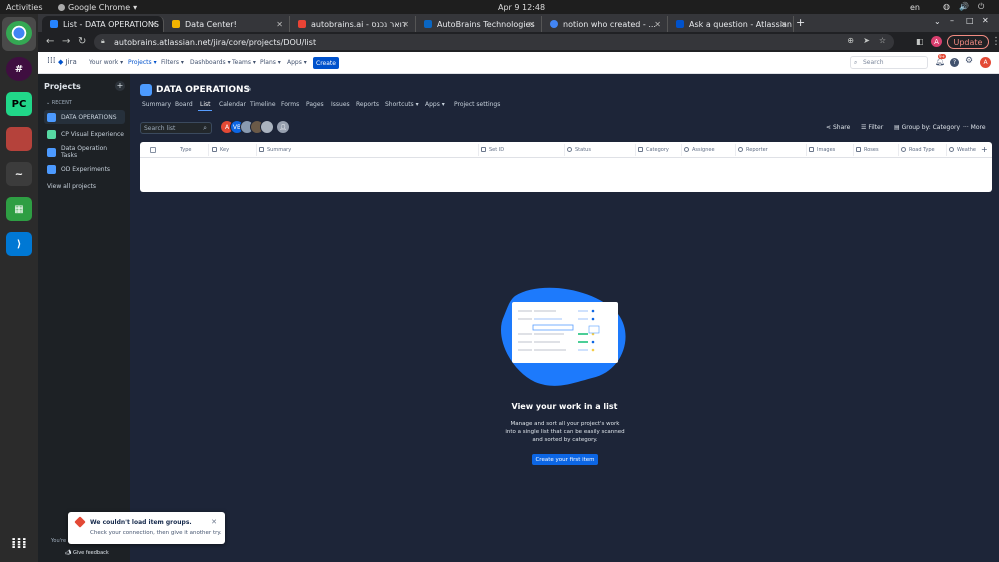 The width and height of the screenshot is (999, 562). What do you see at coordinates (579, 150) in the screenshot?
I see `column-header-status: Status` at bounding box center [579, 150].